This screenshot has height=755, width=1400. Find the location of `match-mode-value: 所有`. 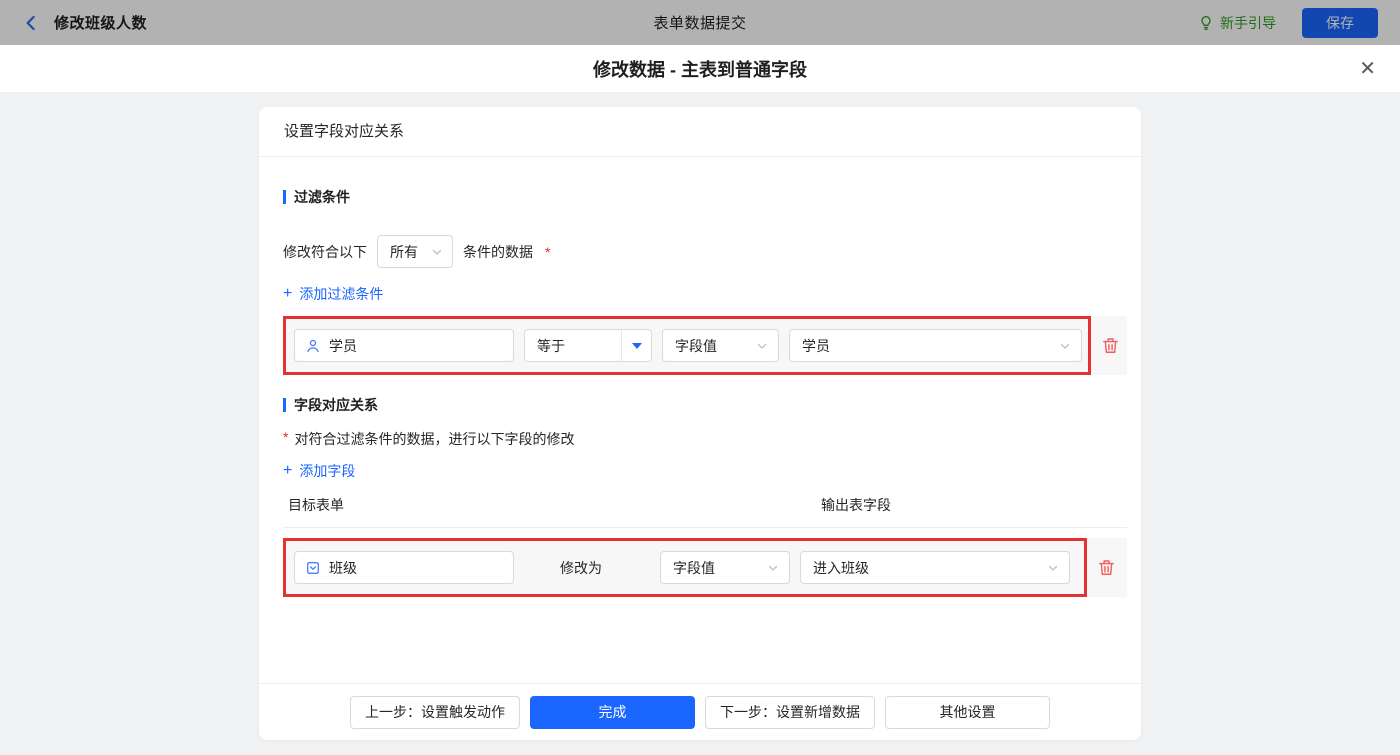

match-mode-value: 所有 is located at coordinates (404, 251).